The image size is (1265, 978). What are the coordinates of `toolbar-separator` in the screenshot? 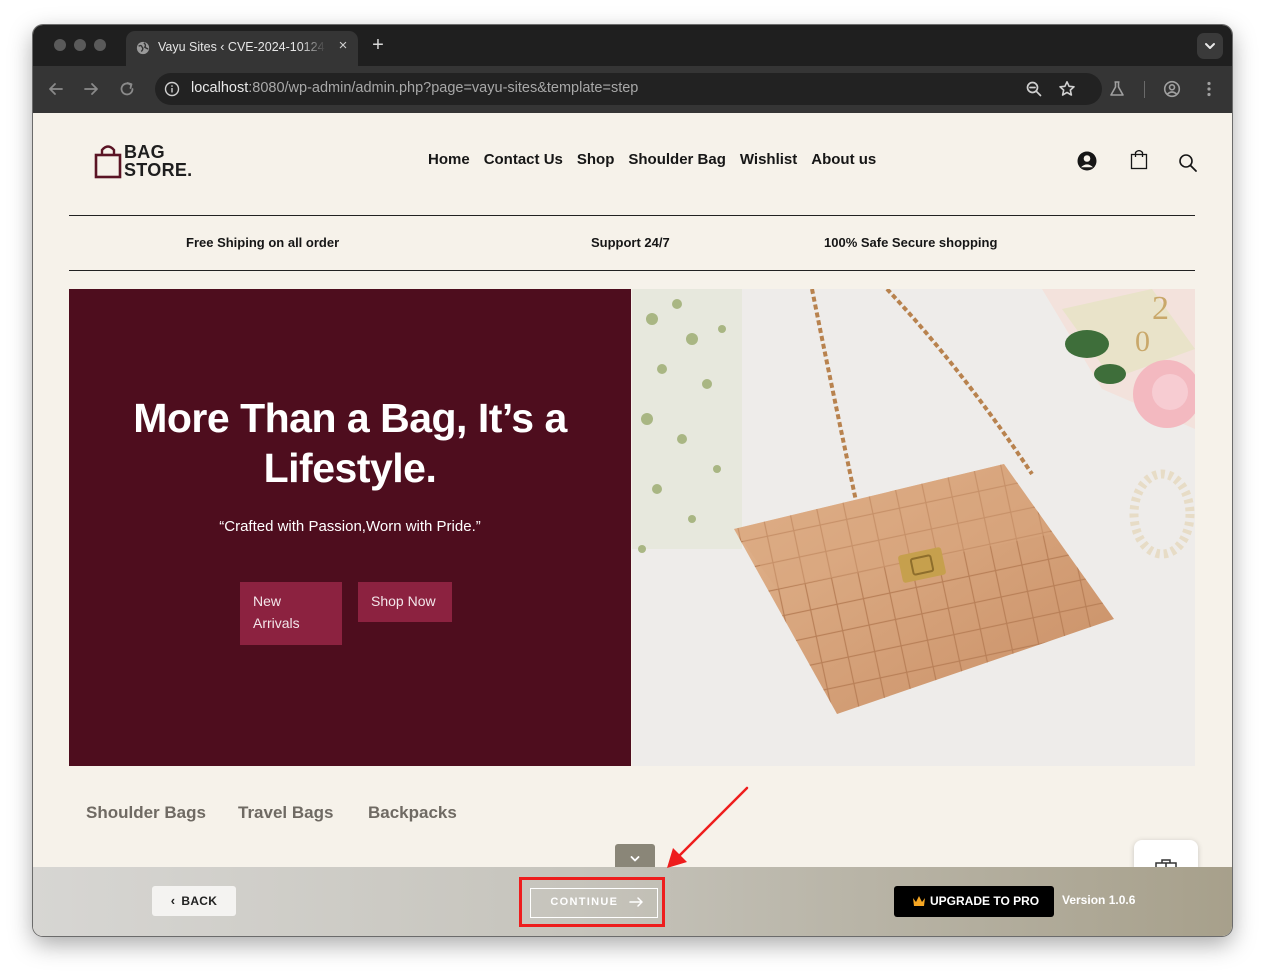 It's located at (1144, 89).